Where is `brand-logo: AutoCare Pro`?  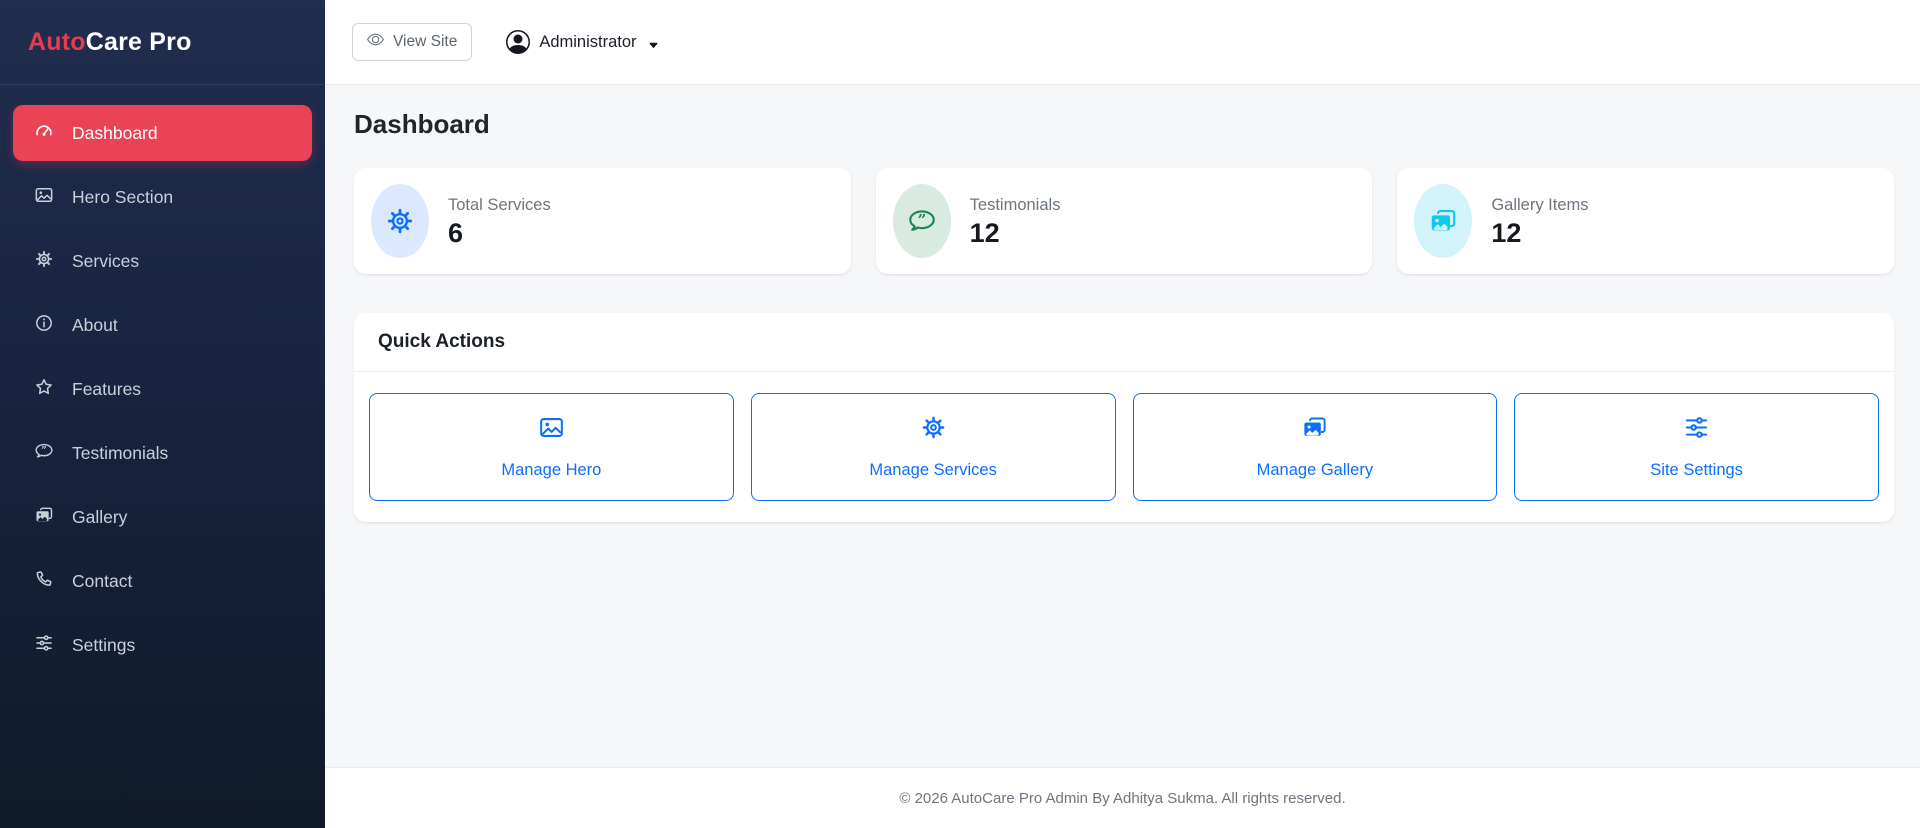 brand-logo: AutoCare Pro is located at coordinates (110, 42).